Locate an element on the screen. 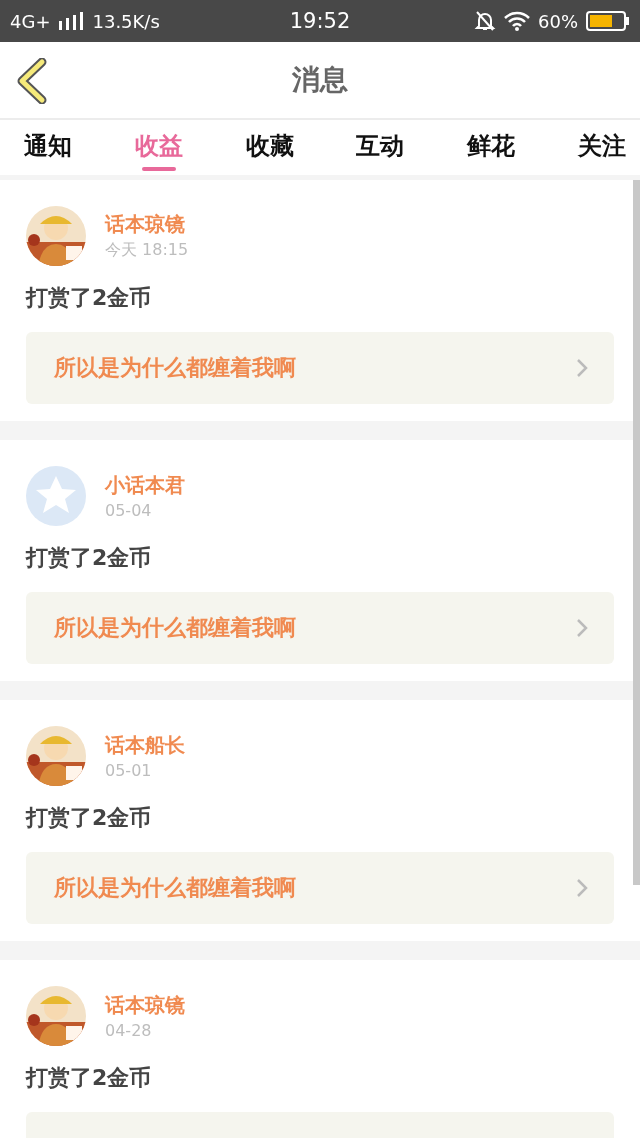 The image size is (640, 1138). page-title: 消息 is located at coordinates (320, 80).